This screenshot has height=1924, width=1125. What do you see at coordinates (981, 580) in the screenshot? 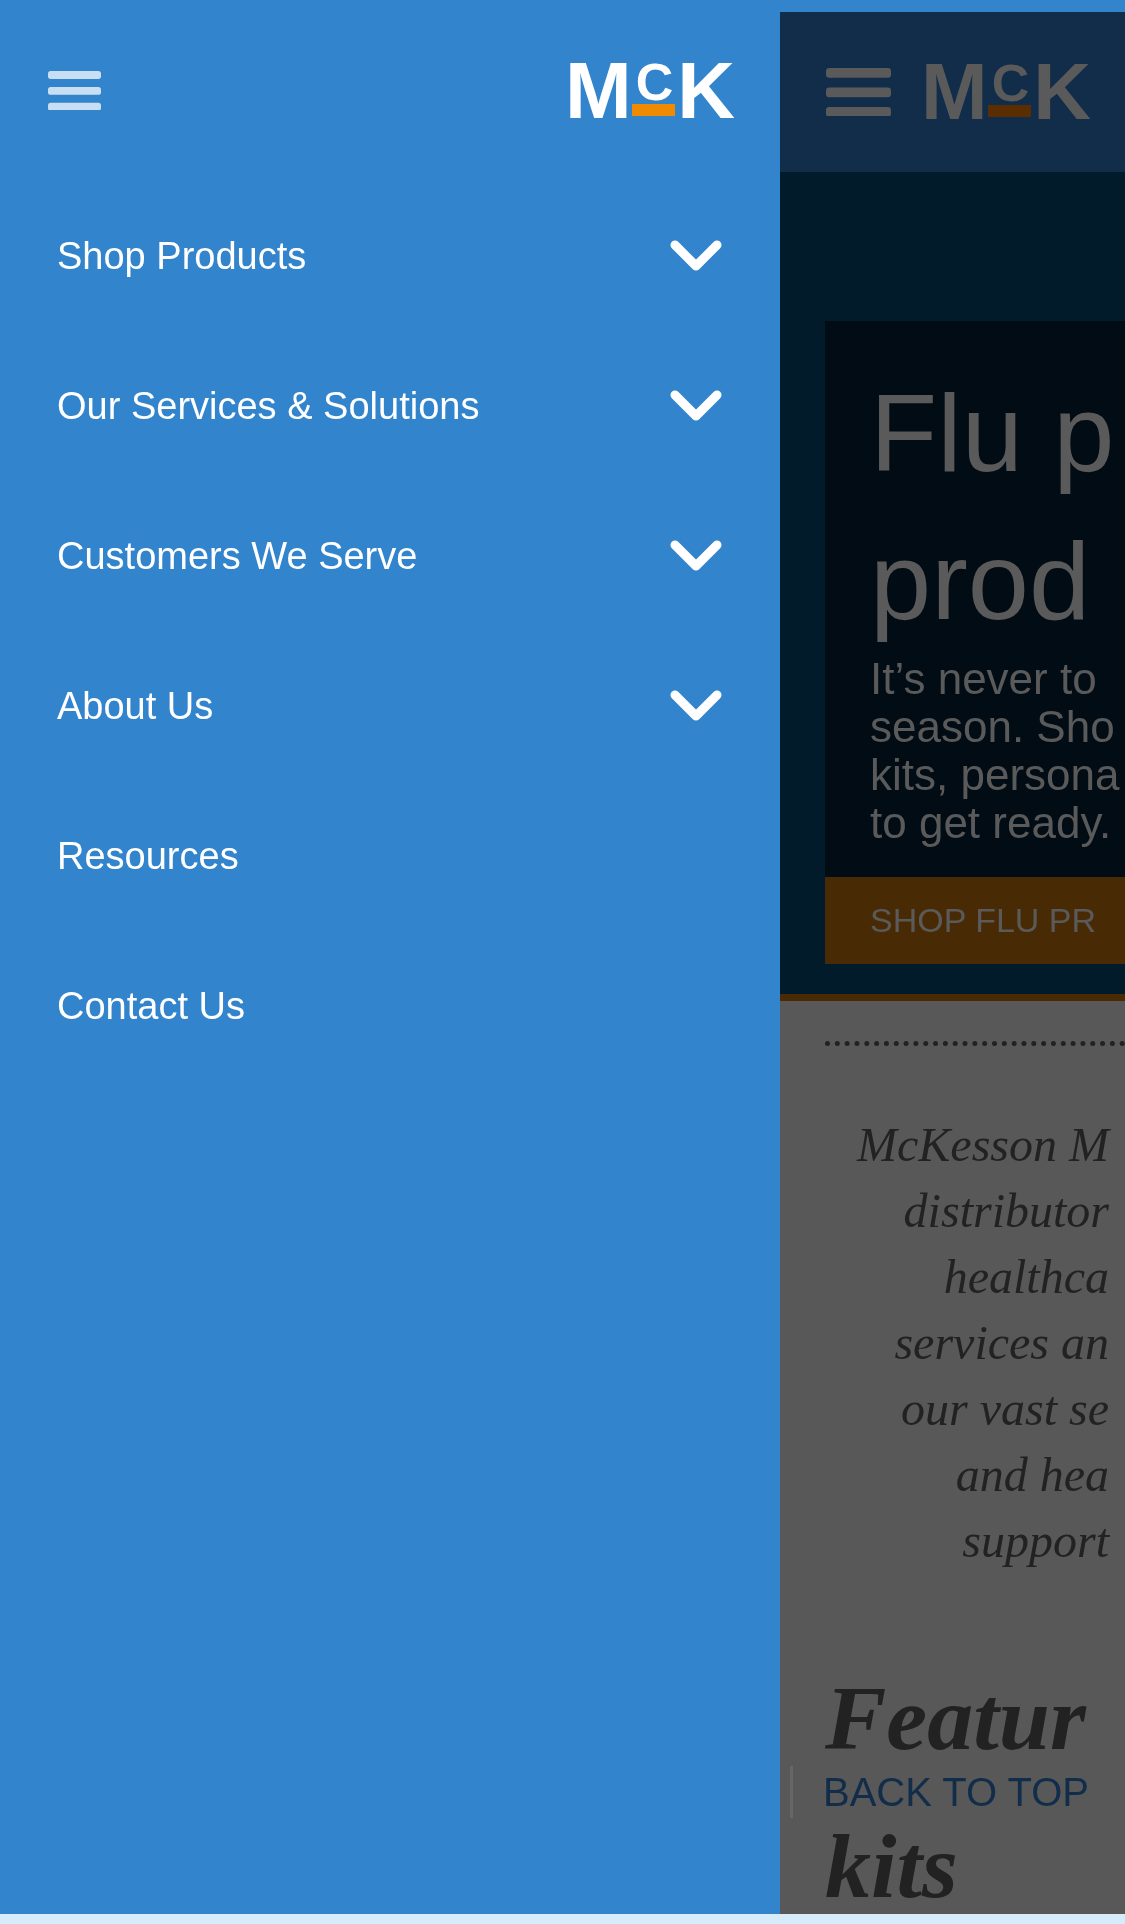
I see `hero-title: prod` at bounding box center [981, 580].